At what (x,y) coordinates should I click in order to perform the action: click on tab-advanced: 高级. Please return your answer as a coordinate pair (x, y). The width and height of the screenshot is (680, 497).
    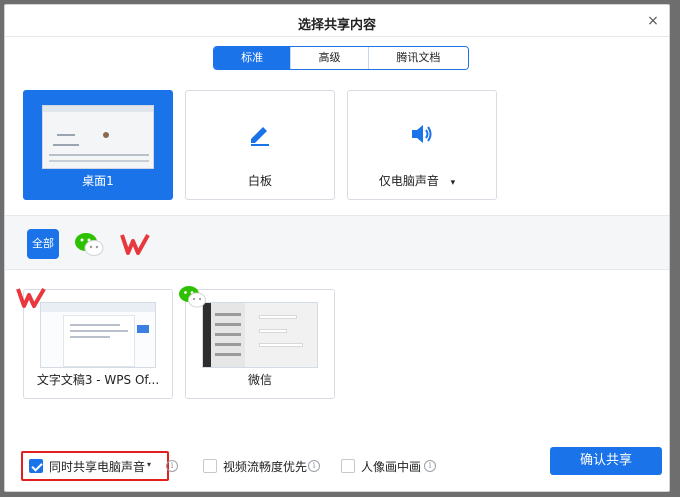
    Looking at the image, I should click on (330, 58).